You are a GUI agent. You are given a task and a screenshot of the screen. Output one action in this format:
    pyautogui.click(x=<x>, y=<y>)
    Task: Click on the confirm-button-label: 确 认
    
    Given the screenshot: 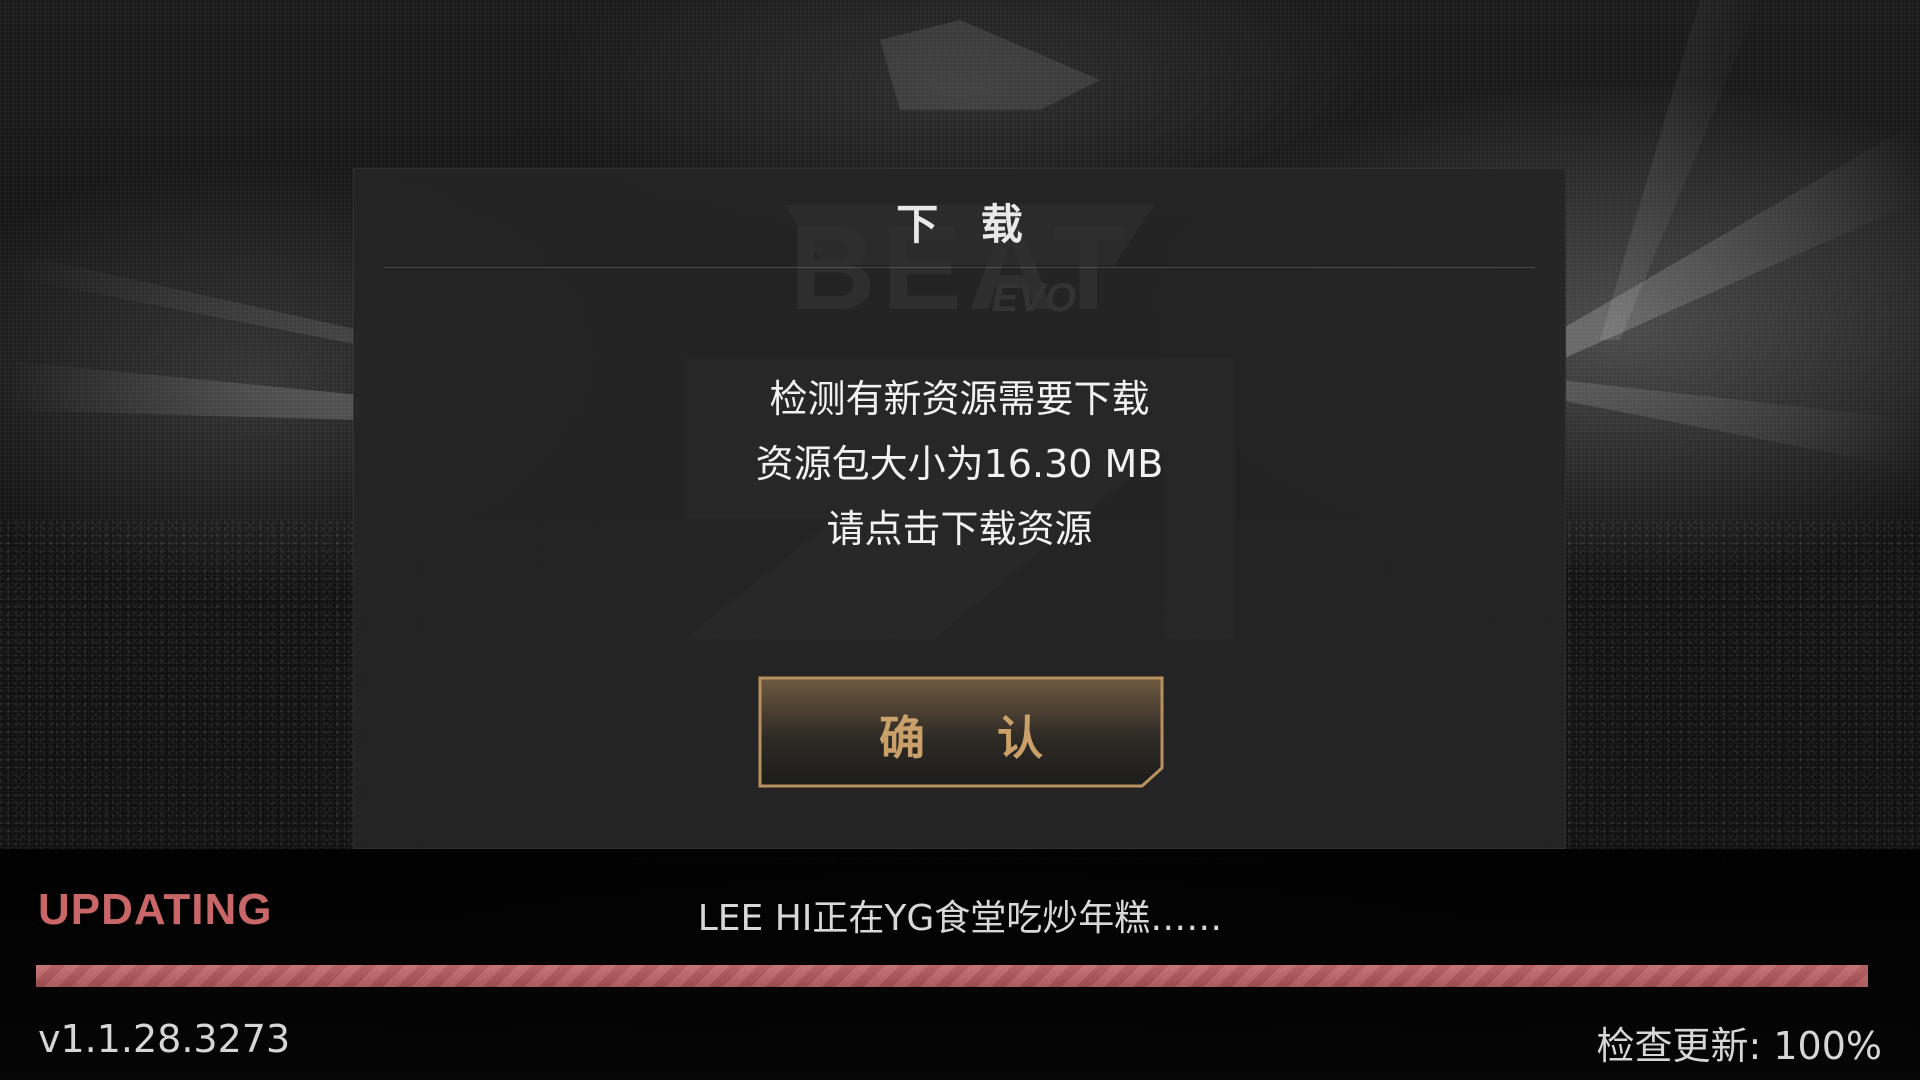 What is the action you would take?
    pyautogui.click(x=974, y=738)
    